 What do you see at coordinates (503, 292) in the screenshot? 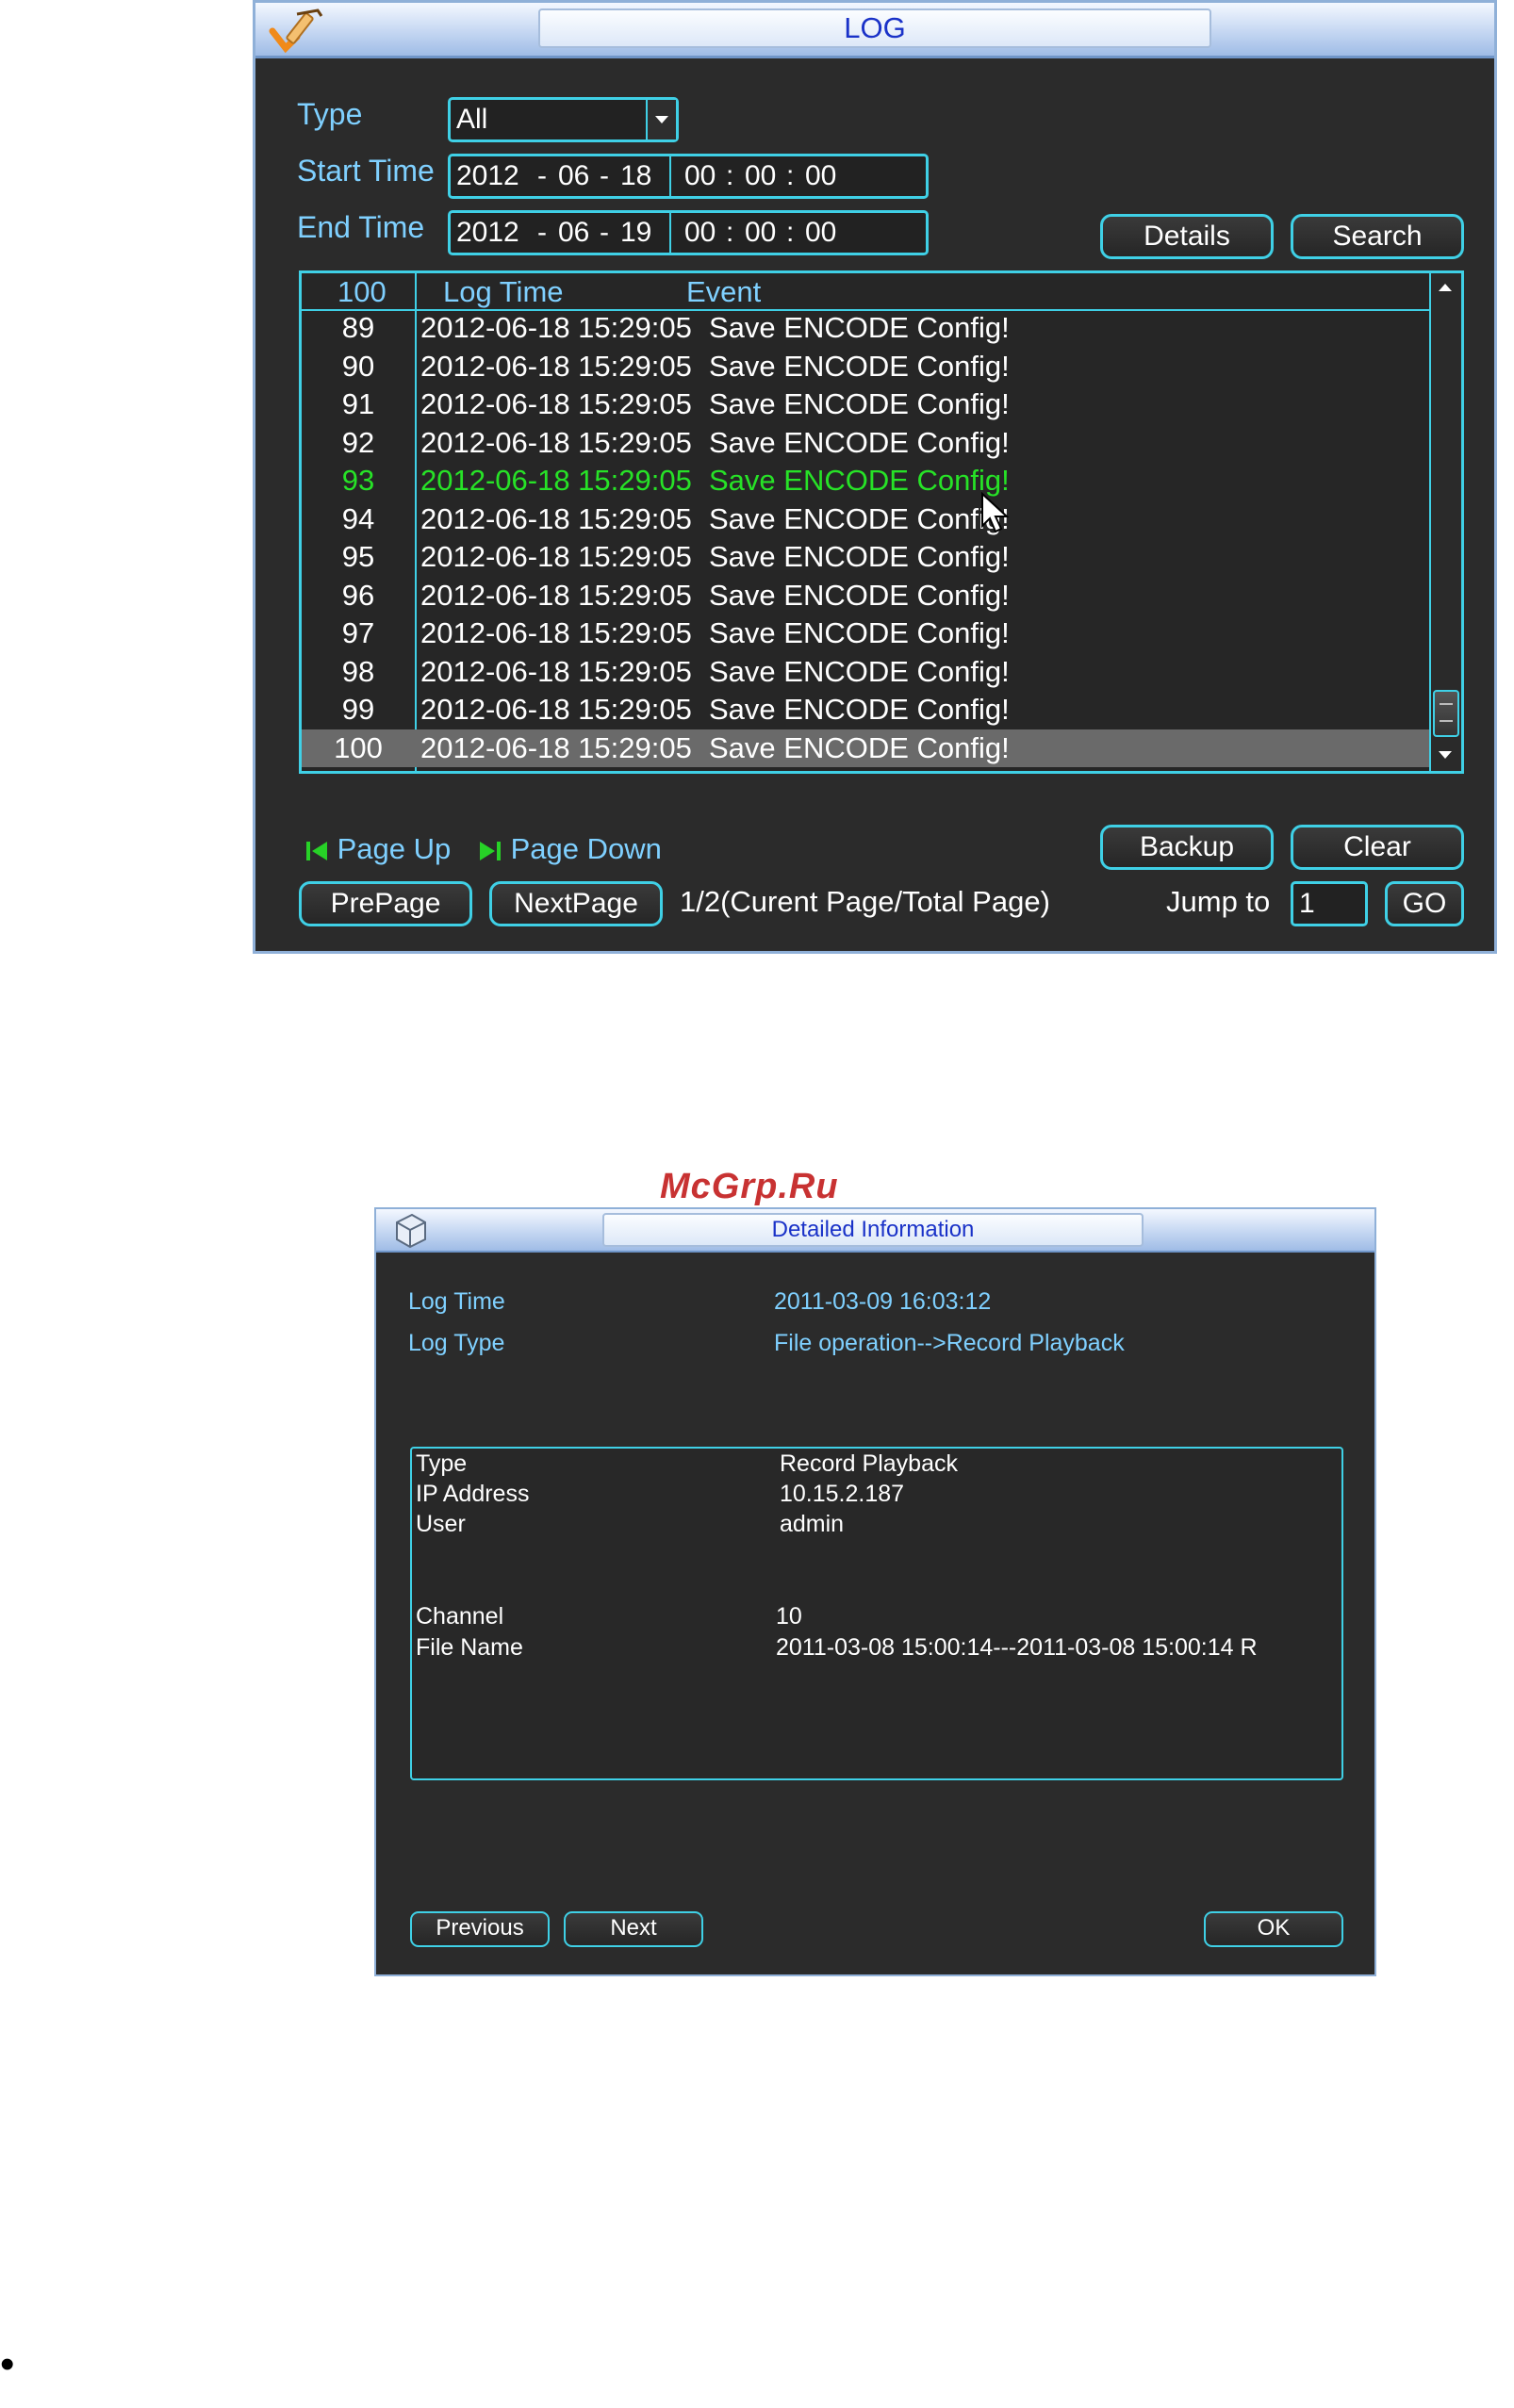
I see `header-log-time: Log Time` at bounding box center [503, 292].